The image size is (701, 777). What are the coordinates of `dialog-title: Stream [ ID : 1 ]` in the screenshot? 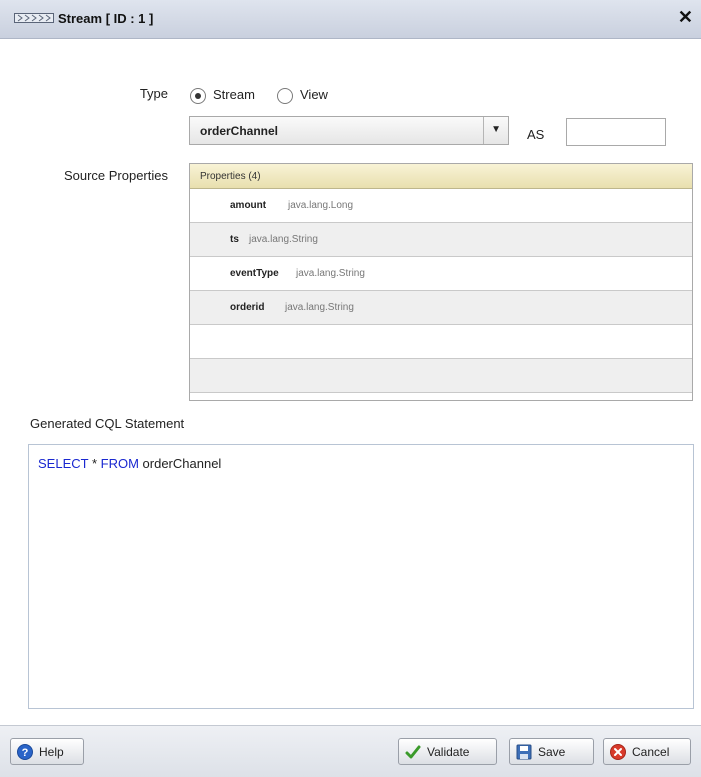 It's located at (106, 18).